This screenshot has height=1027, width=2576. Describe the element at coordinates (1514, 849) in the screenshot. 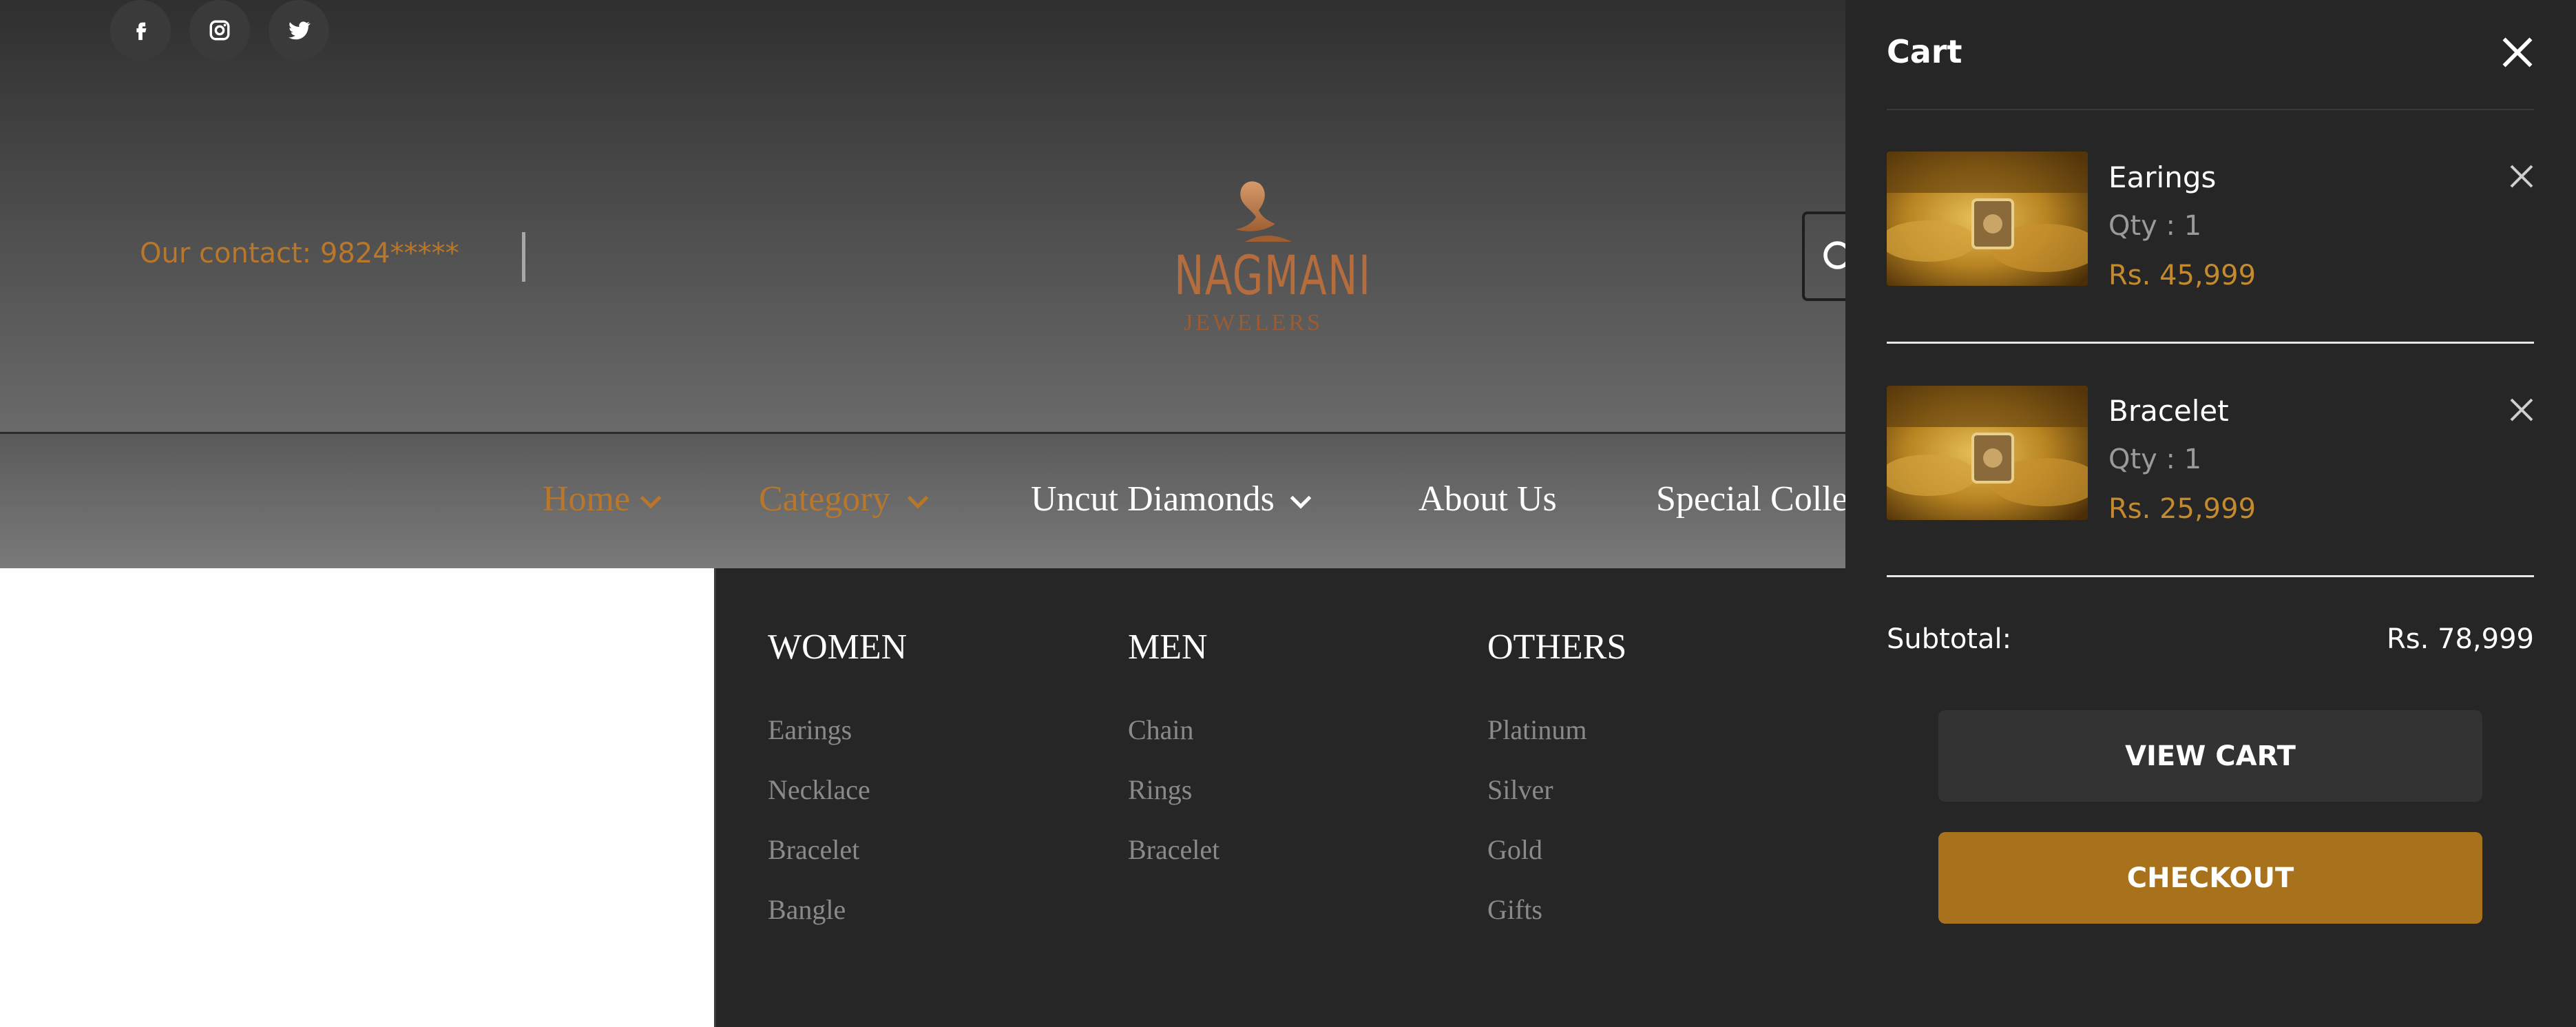

I see `menu-link-gold: Gold` at that location.